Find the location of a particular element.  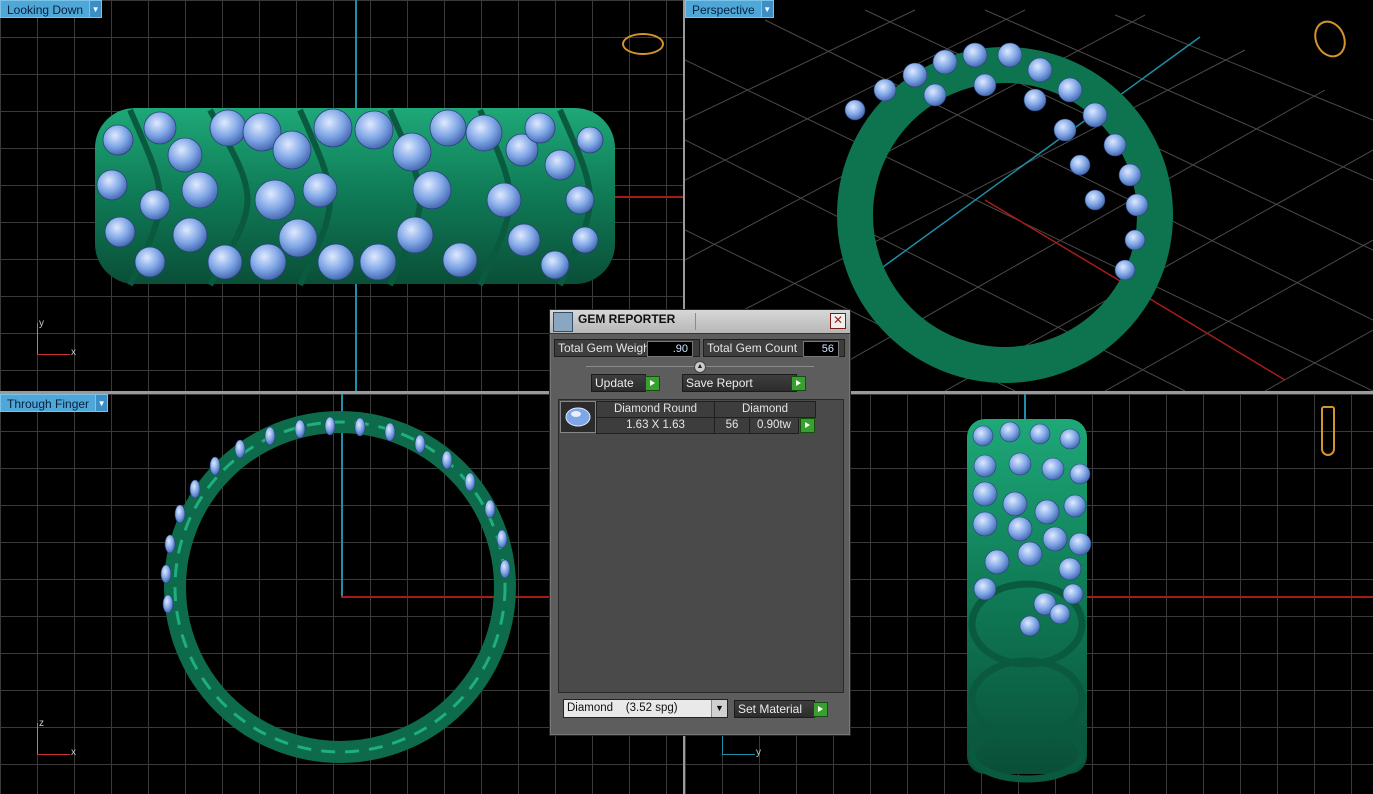

gem-weight-cell: 0.90tw is located at coordinates (774, 425).